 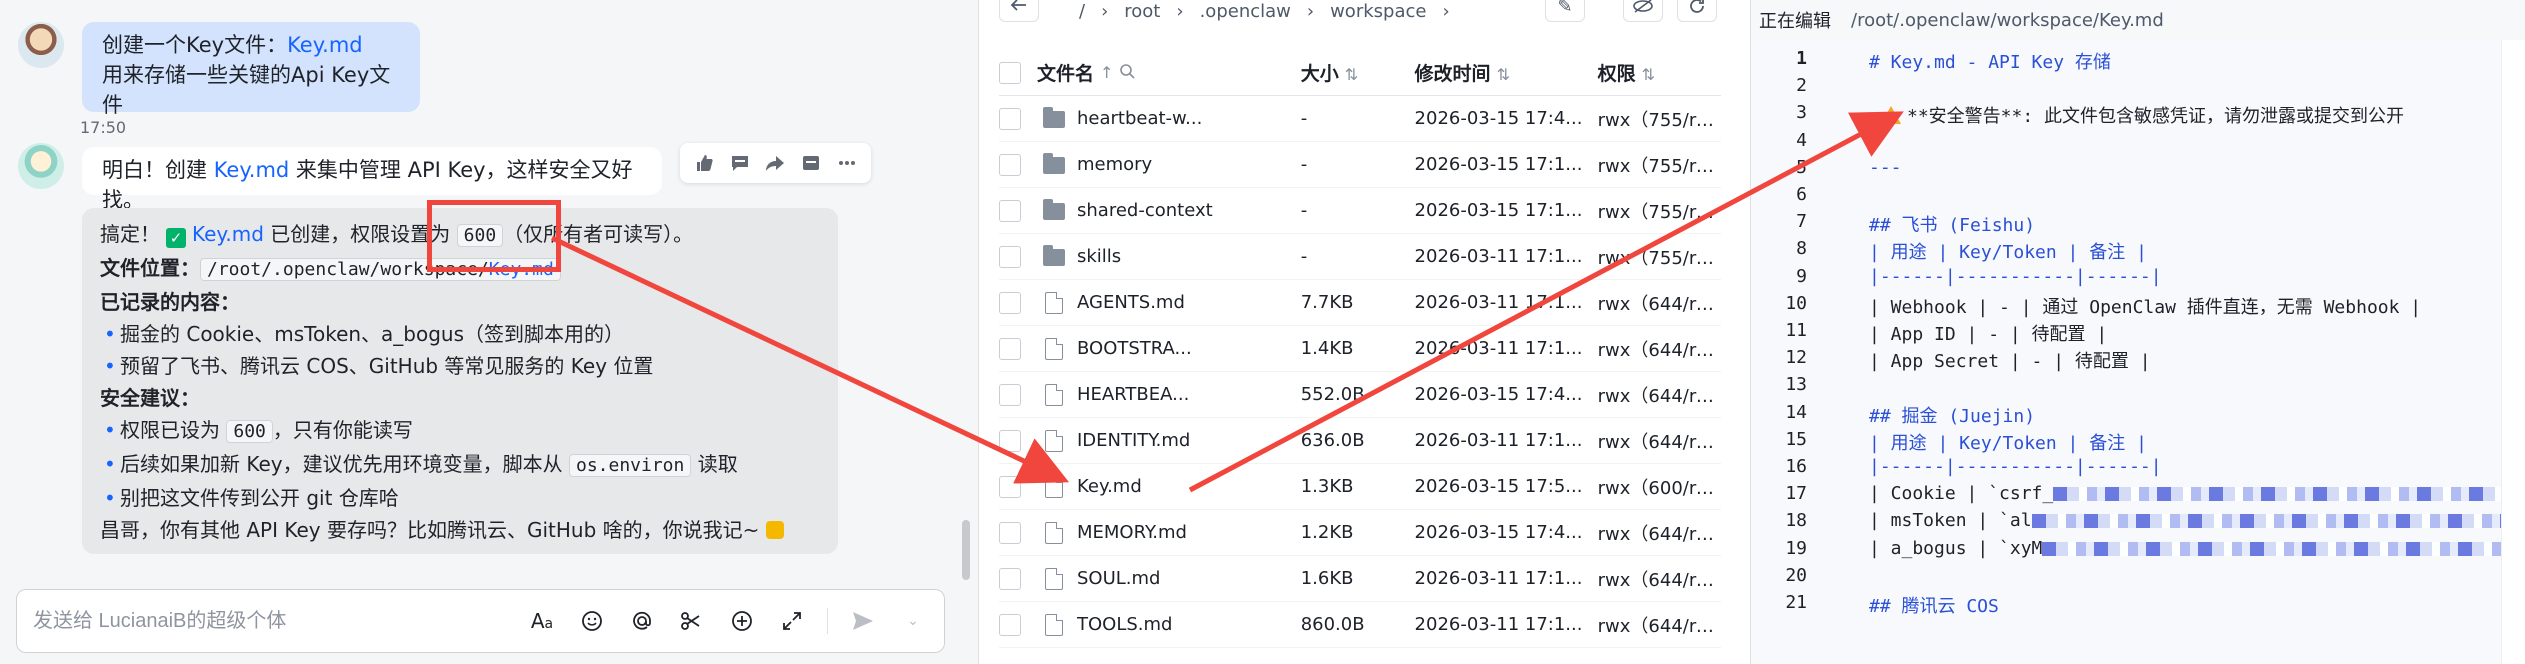 I want to click on send-icon, so click(x=863, y=621).